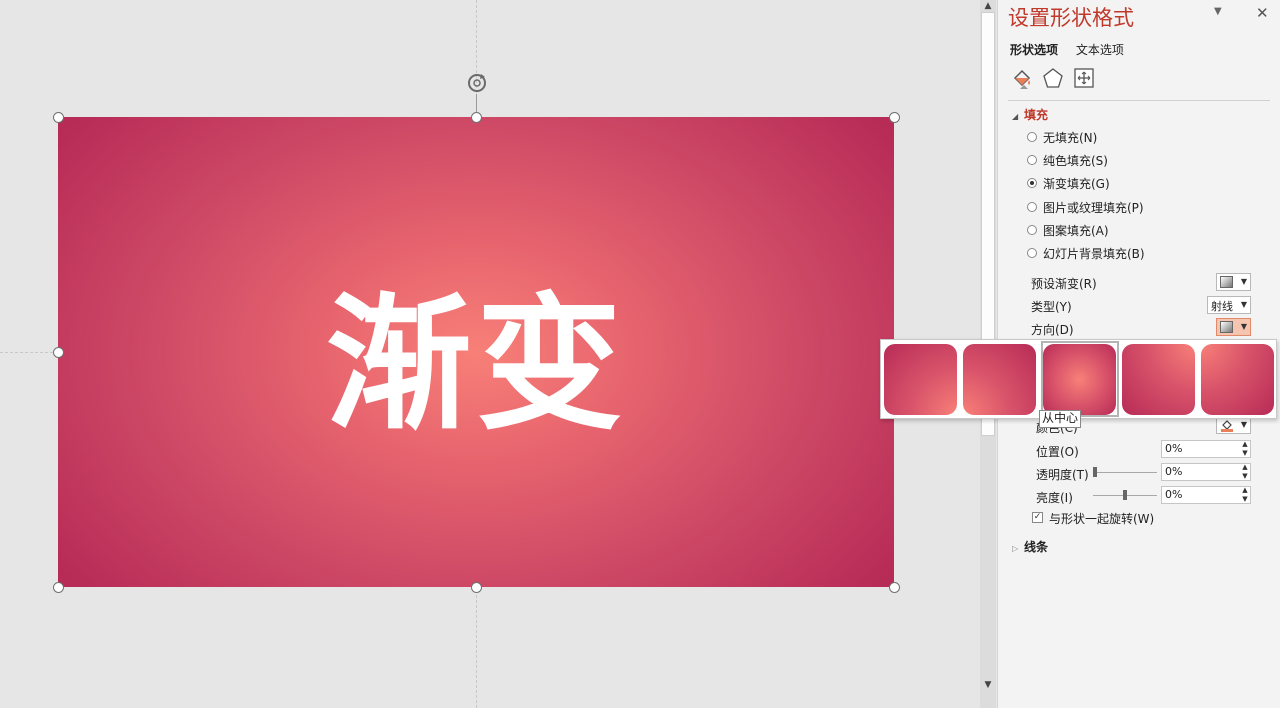 The height and width of the screenshot is (708, 1280). Describe the element at coordinates (1125, 495) in the screenshot. I see `brightness-slider-knob` at that location.